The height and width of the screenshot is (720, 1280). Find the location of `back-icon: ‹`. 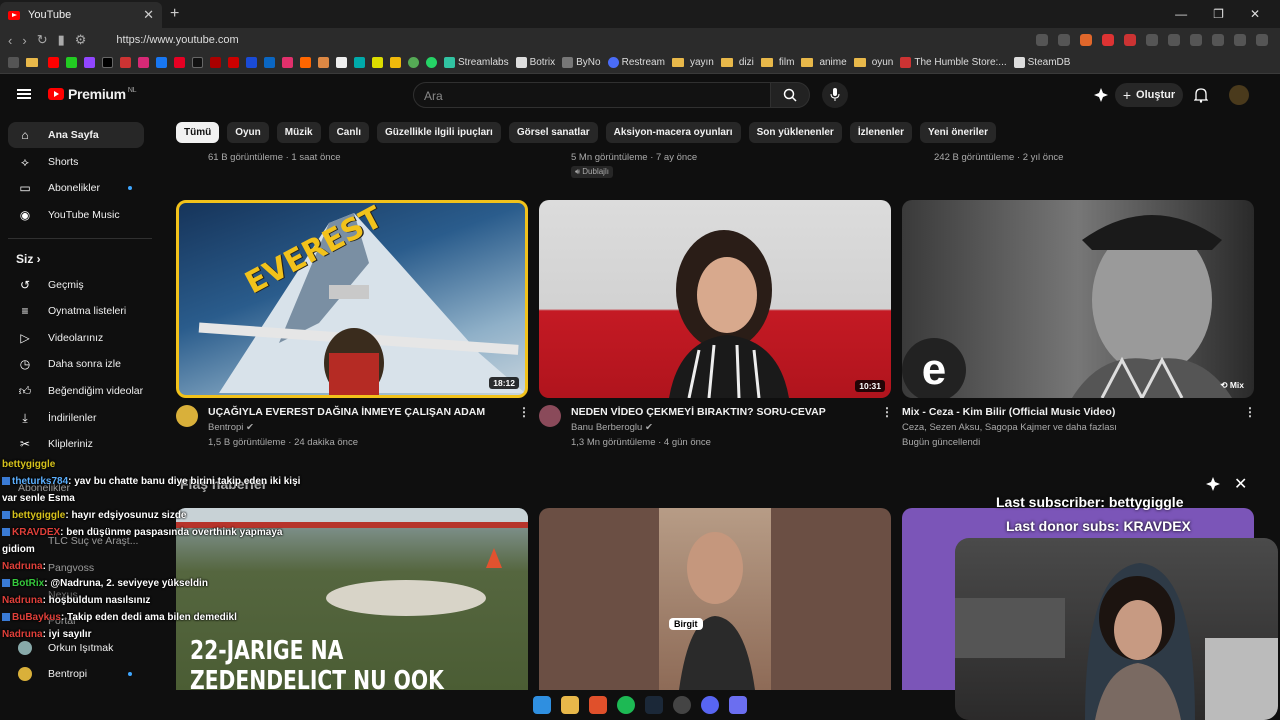

back-icon: ‹ is located at coordinates (10, 40).